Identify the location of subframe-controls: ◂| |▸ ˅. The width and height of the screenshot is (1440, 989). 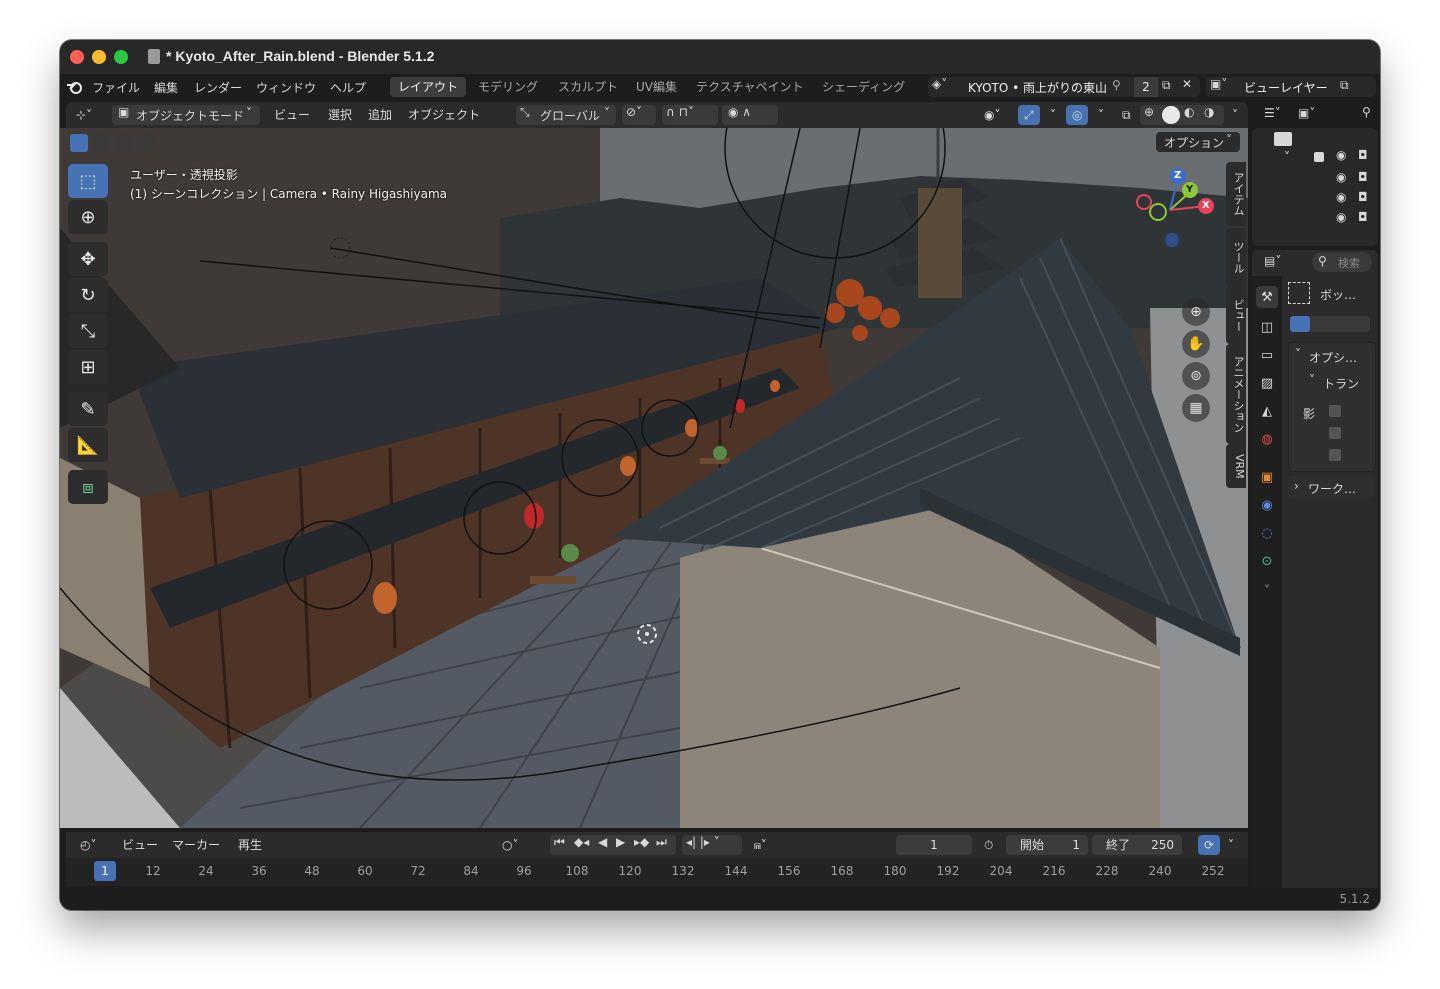
(712, 845).